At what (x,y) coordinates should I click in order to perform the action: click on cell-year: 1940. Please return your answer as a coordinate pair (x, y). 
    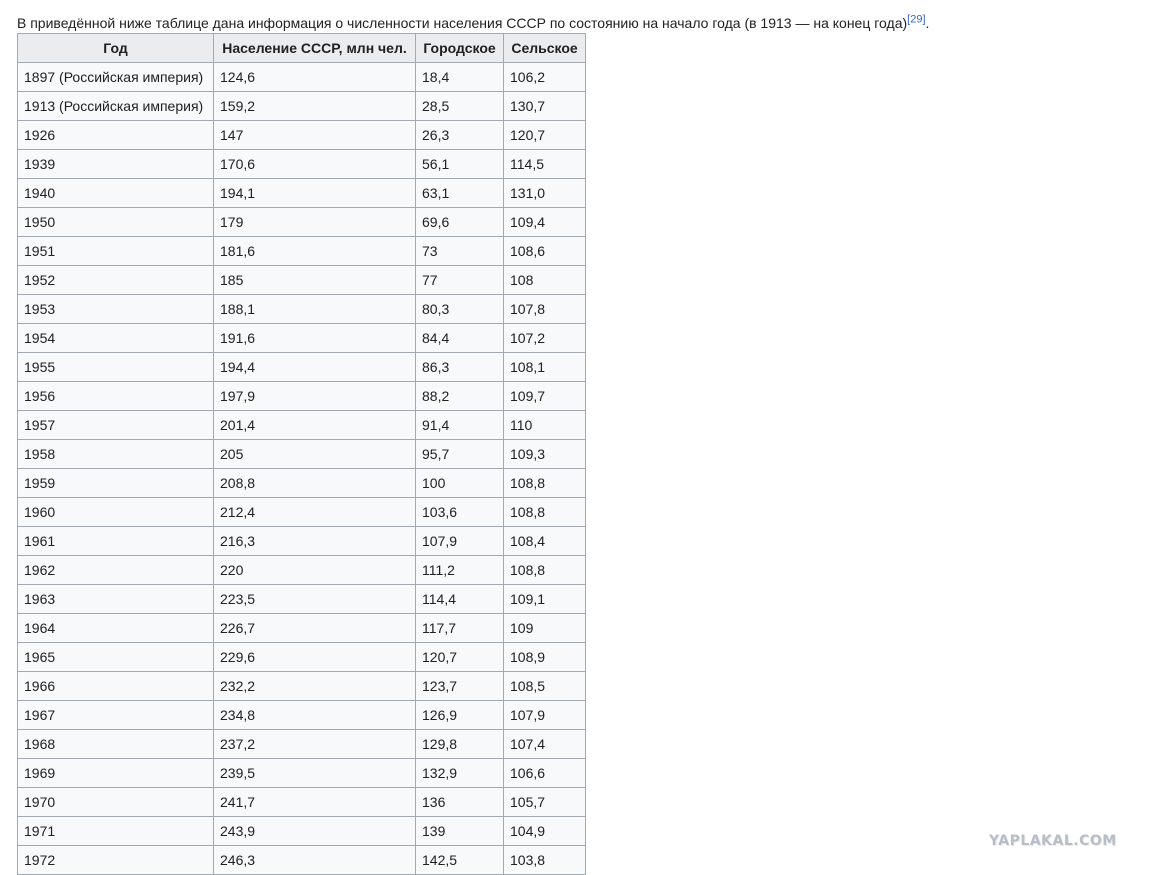
    Looking at the image, I should click on (115, 193).